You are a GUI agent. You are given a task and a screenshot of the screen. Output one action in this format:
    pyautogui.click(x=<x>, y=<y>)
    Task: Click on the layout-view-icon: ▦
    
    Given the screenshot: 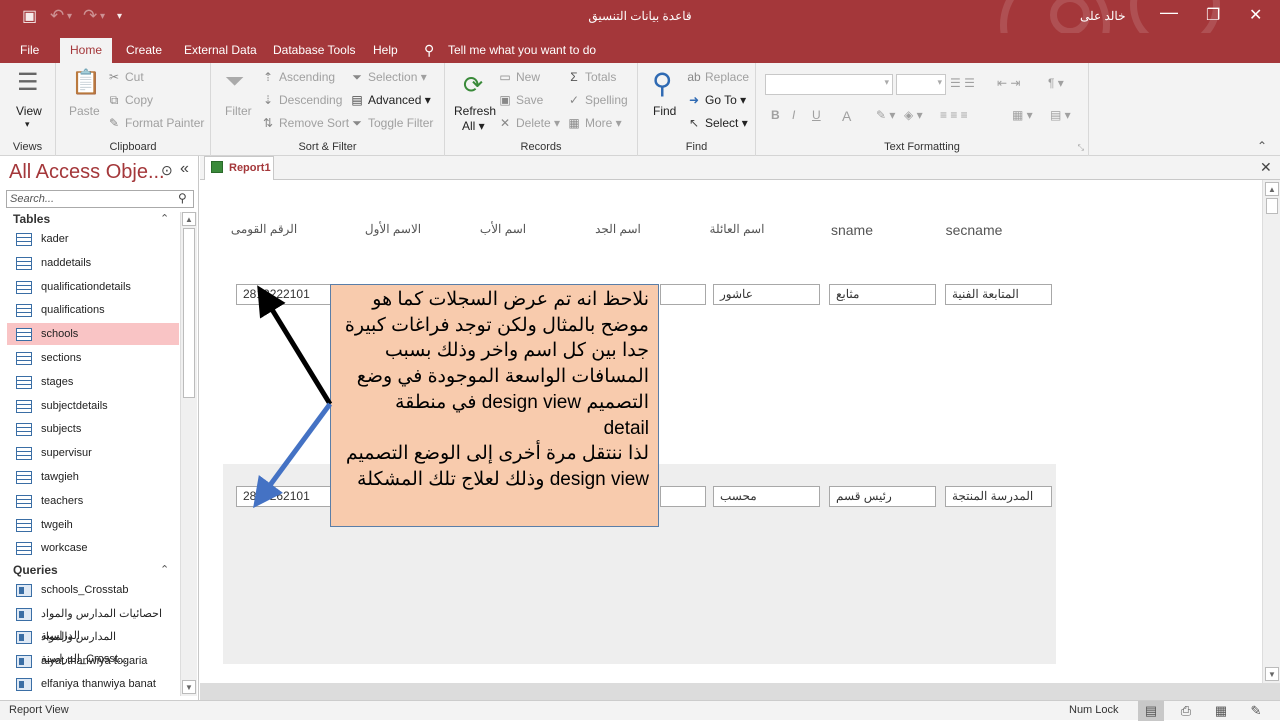 What is the action you would take?
    pyautogui.click(x=1221, y=711)
    